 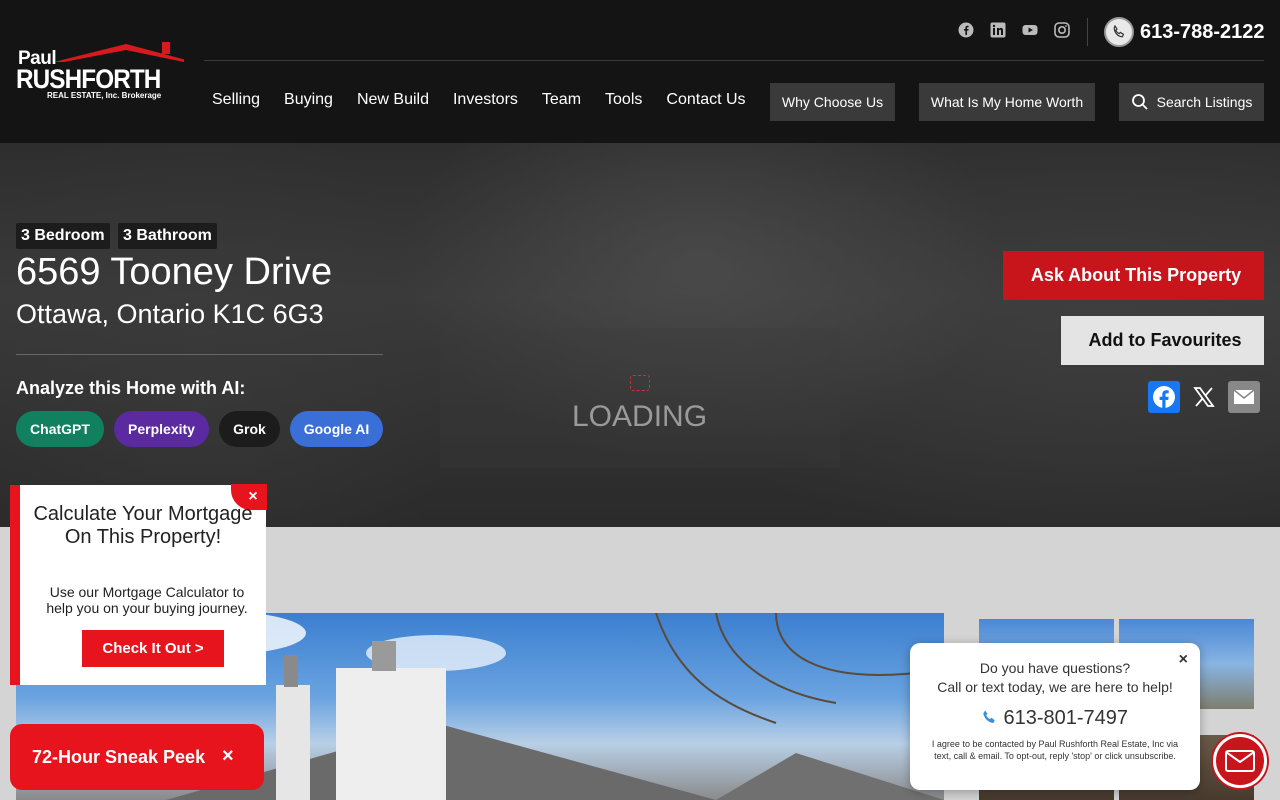 What do you see at coordinates (1164, 397) in the screenshot?
I see `share-facebook-icon` at bounding box center [1164, 397].